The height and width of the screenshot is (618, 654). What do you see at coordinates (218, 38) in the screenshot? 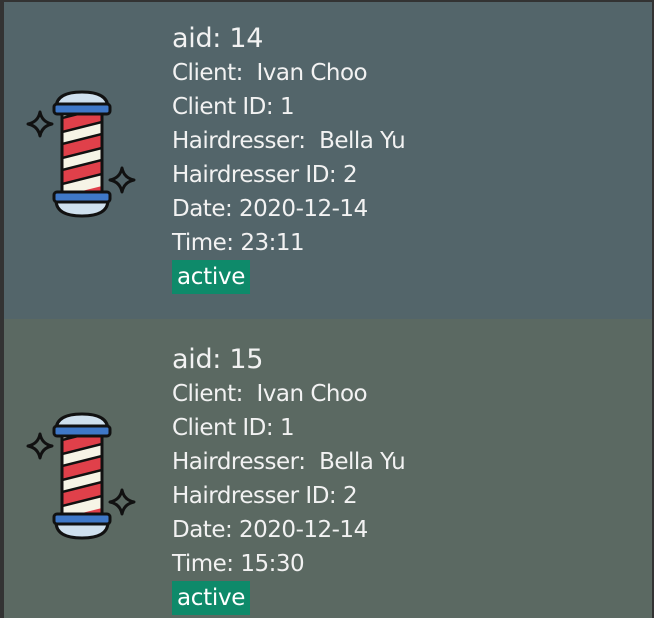
I see `appointment-id: aid: 14` at bounding box center [218, 38].